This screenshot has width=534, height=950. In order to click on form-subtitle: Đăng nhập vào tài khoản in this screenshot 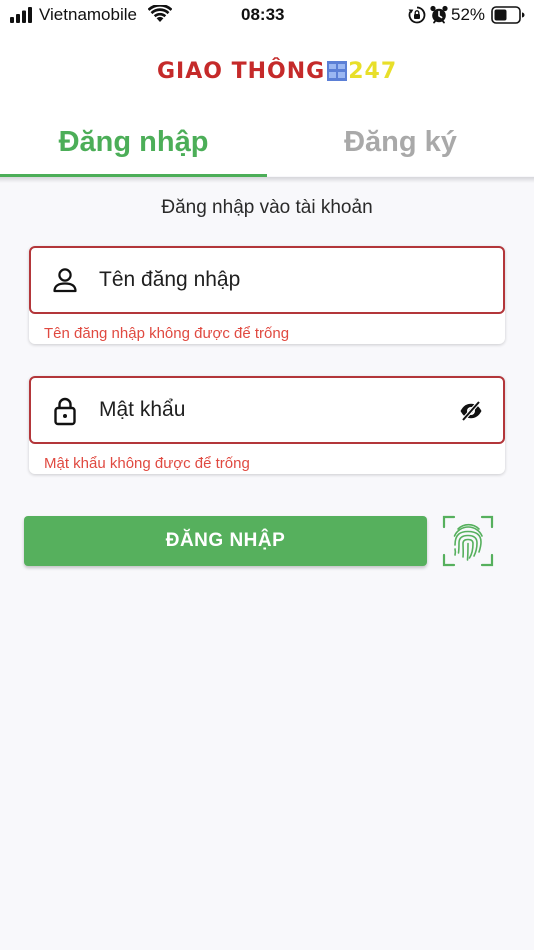, I will do `click(267, 207)`.